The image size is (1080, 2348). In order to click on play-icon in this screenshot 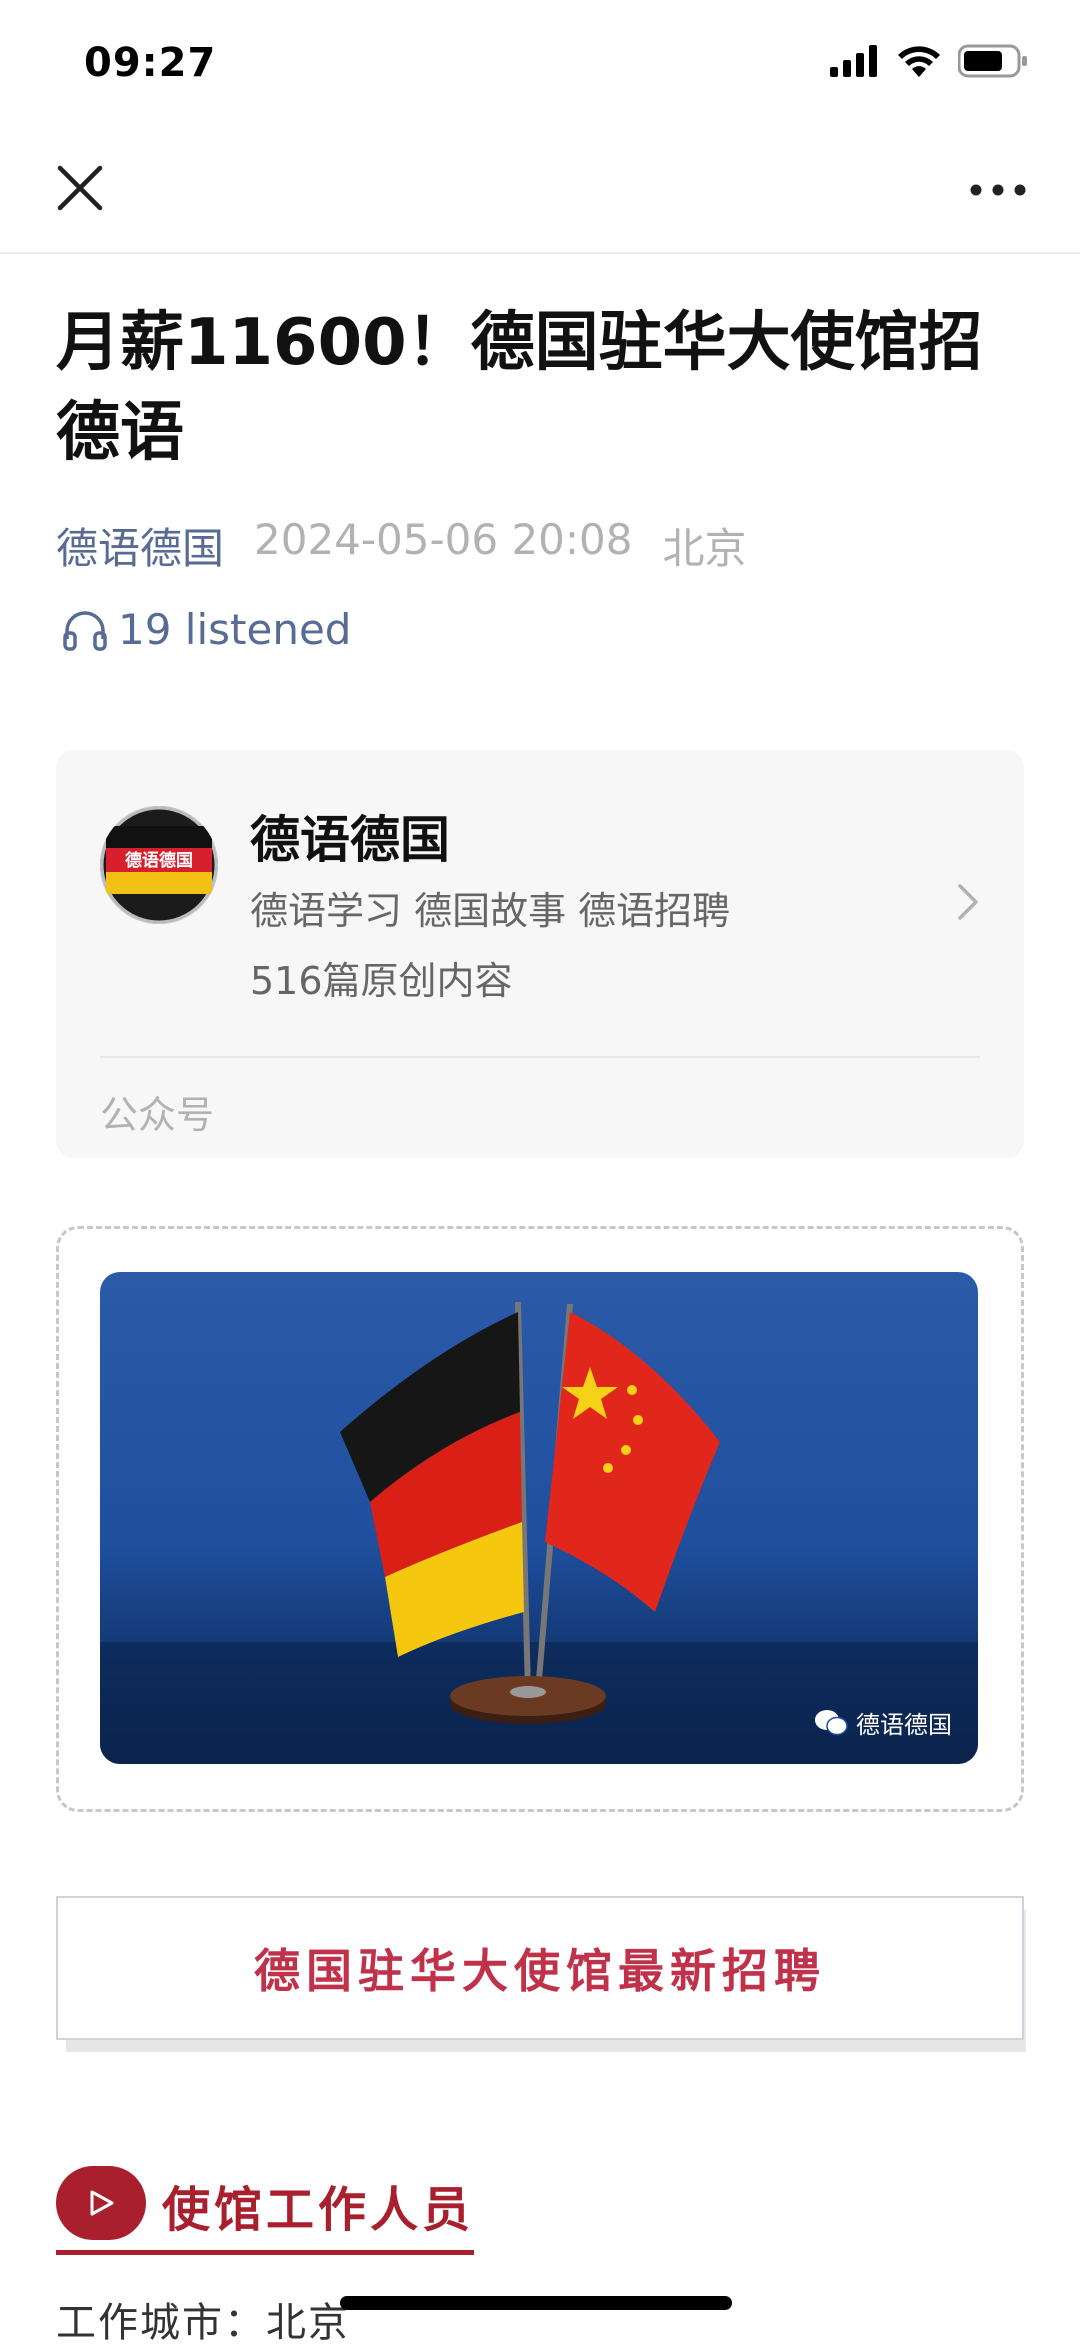, I will do `click(102, 2203)`.